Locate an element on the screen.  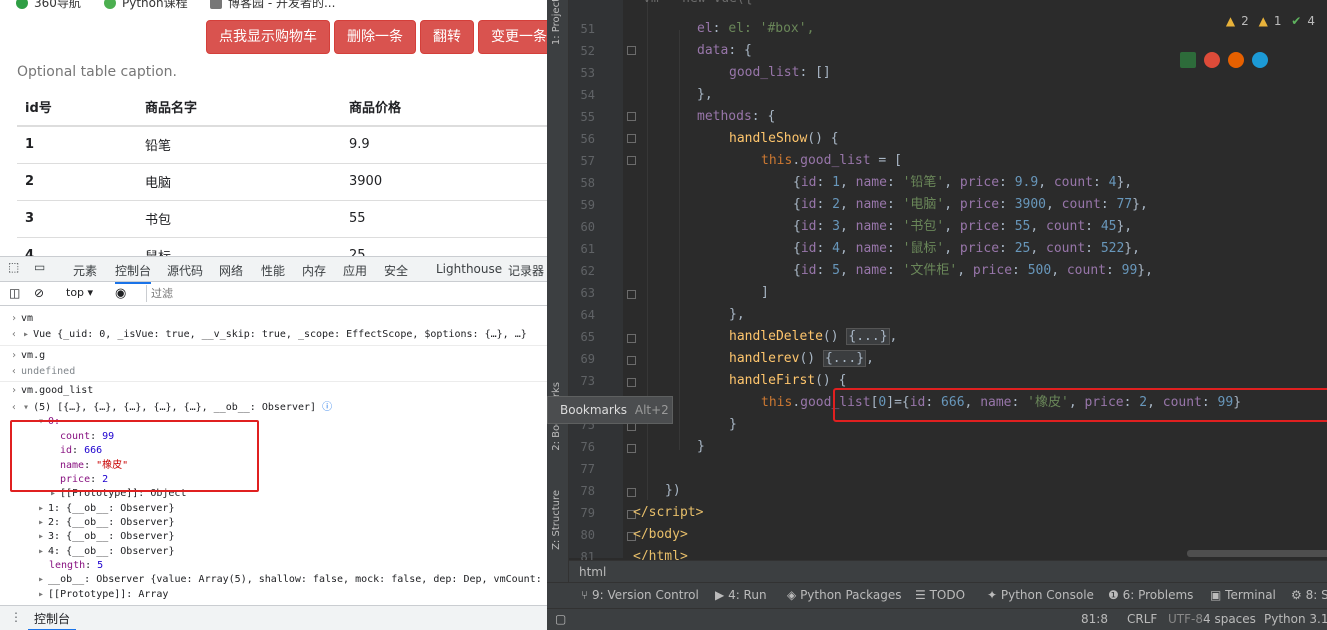
inspection-widget: ▲ 2 ▲ 1 ✔ 4 is located at coordinates (1267, 21).